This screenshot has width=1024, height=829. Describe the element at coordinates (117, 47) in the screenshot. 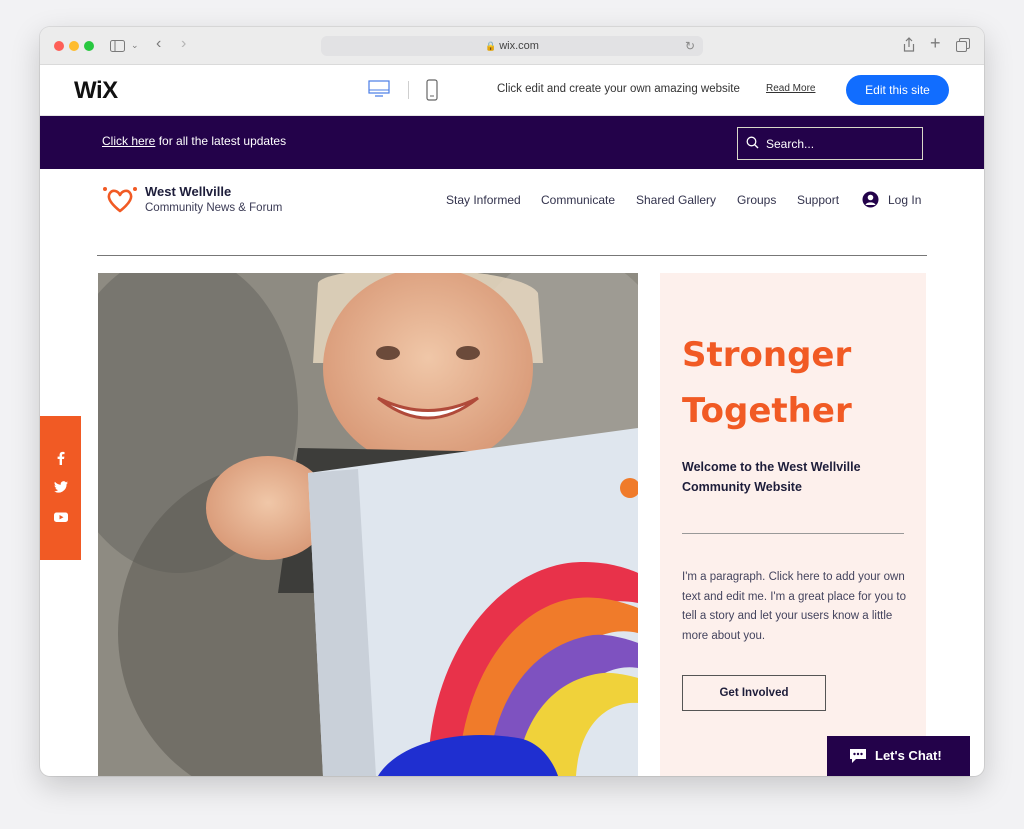

I see `sidebar-toggle-icon` at that location.